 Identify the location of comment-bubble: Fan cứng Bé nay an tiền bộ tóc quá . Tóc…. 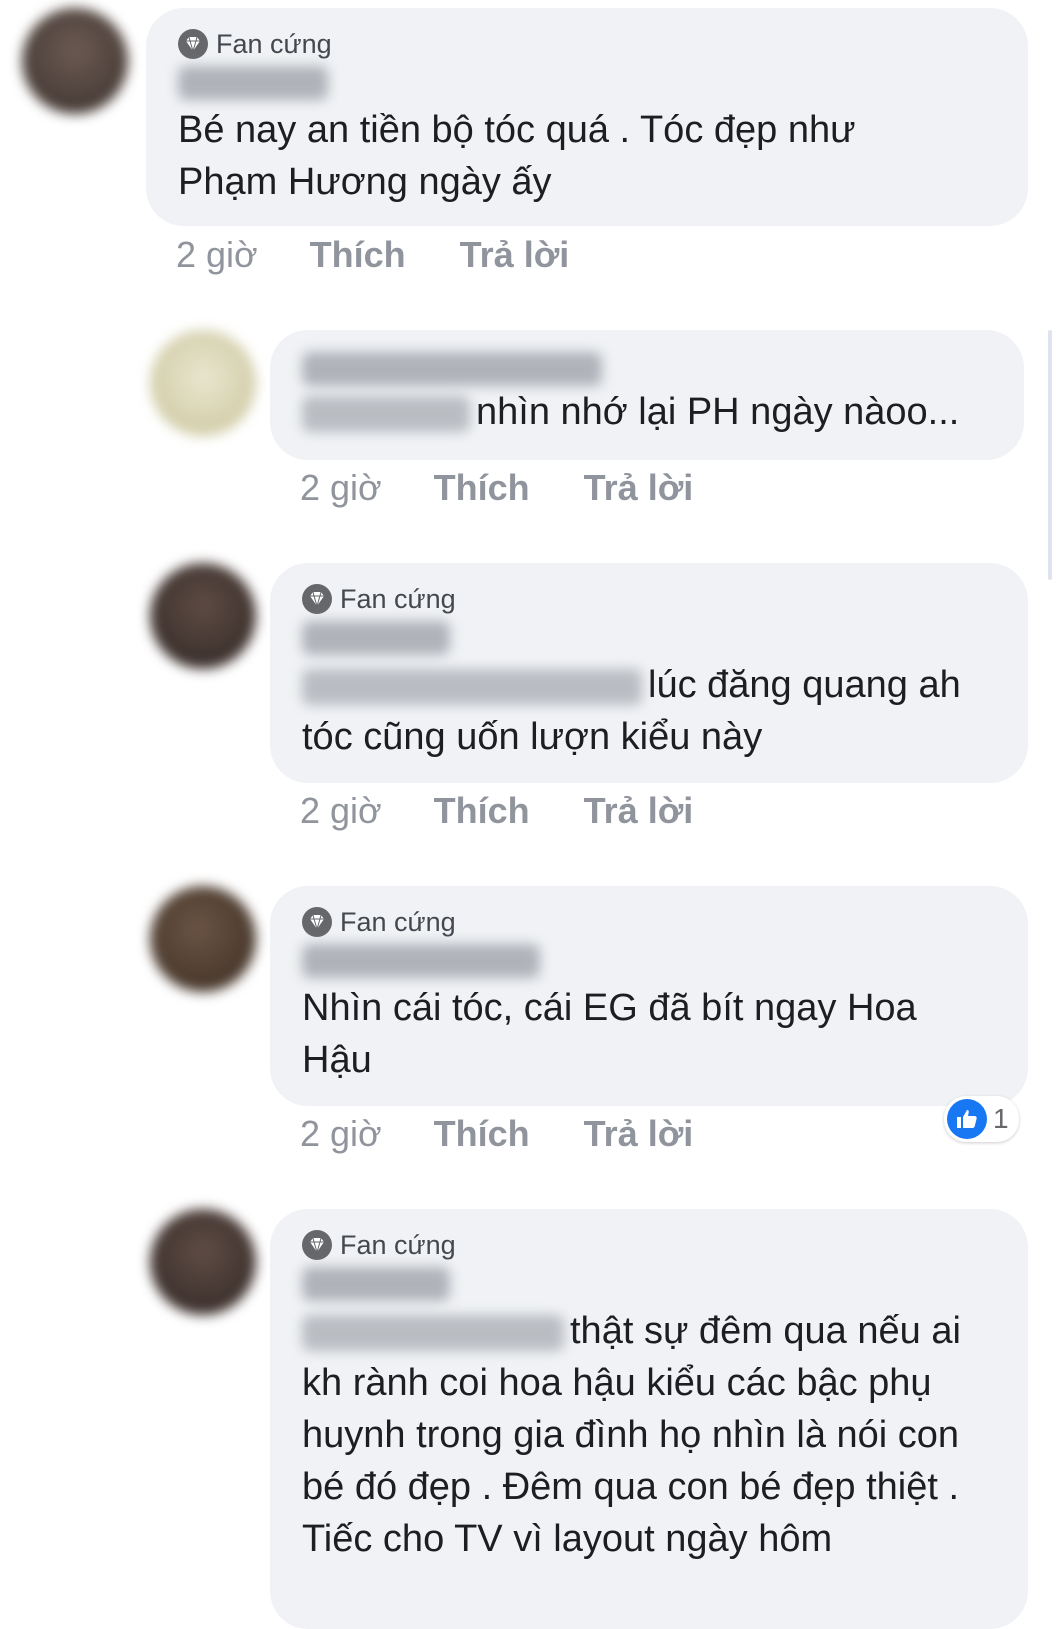
(587, 117).